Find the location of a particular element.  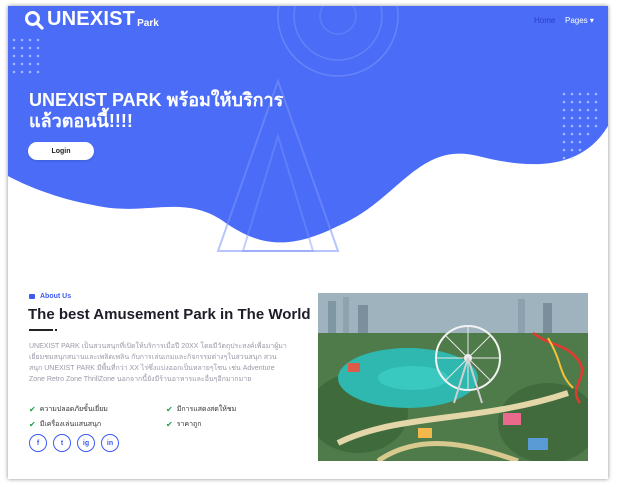

brand-name: UNEXIST is located at coordinates (91, 19).